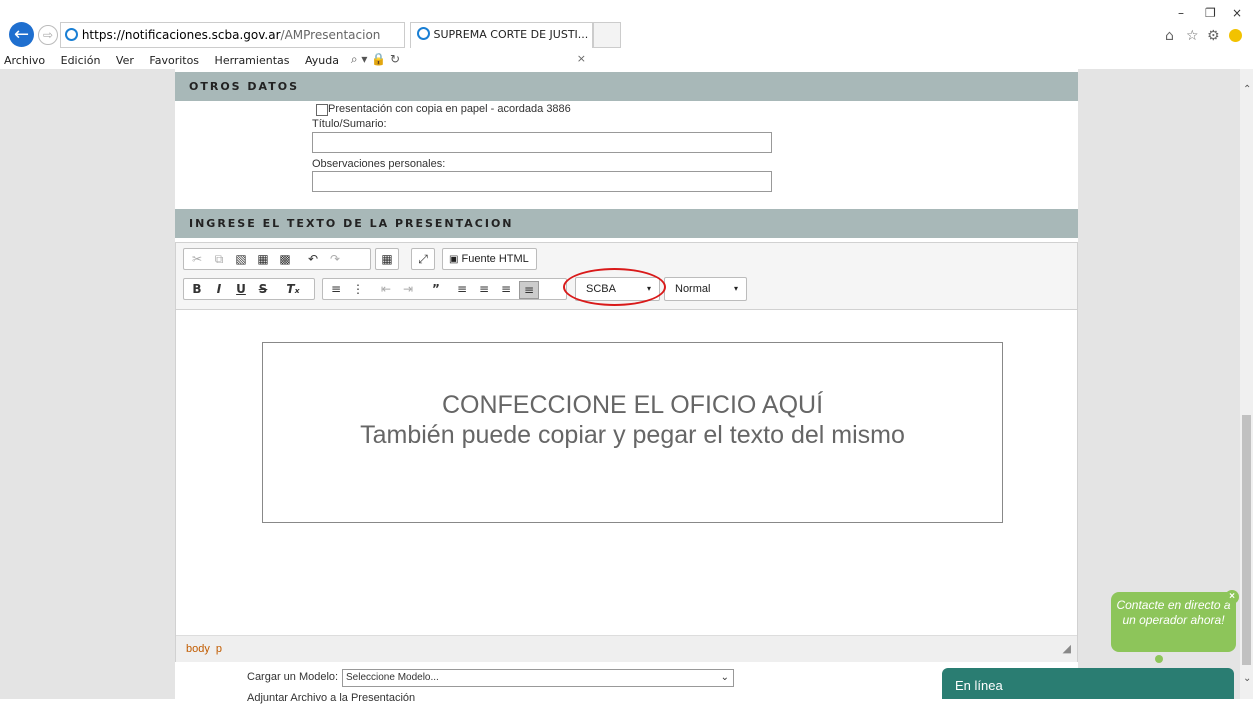 The height and width of the screenshot is (704, 1253). Describe the element at coordinates (724, 677) in the screenshot. I see `chevron-down-icon: ⌄` at that location.